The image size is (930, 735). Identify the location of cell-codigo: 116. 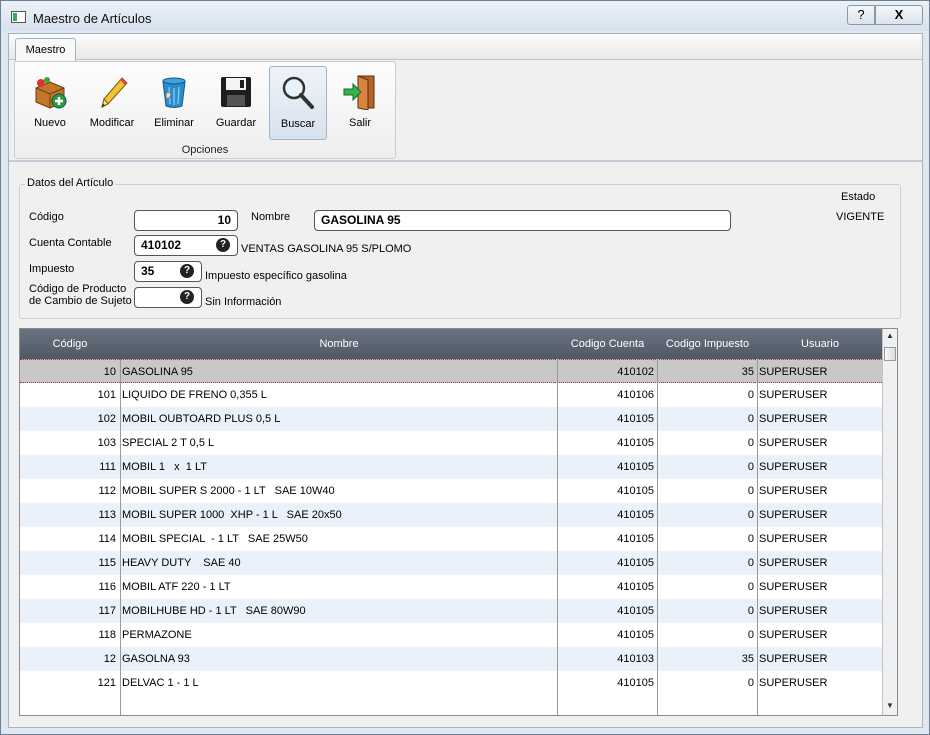
(107, 587).